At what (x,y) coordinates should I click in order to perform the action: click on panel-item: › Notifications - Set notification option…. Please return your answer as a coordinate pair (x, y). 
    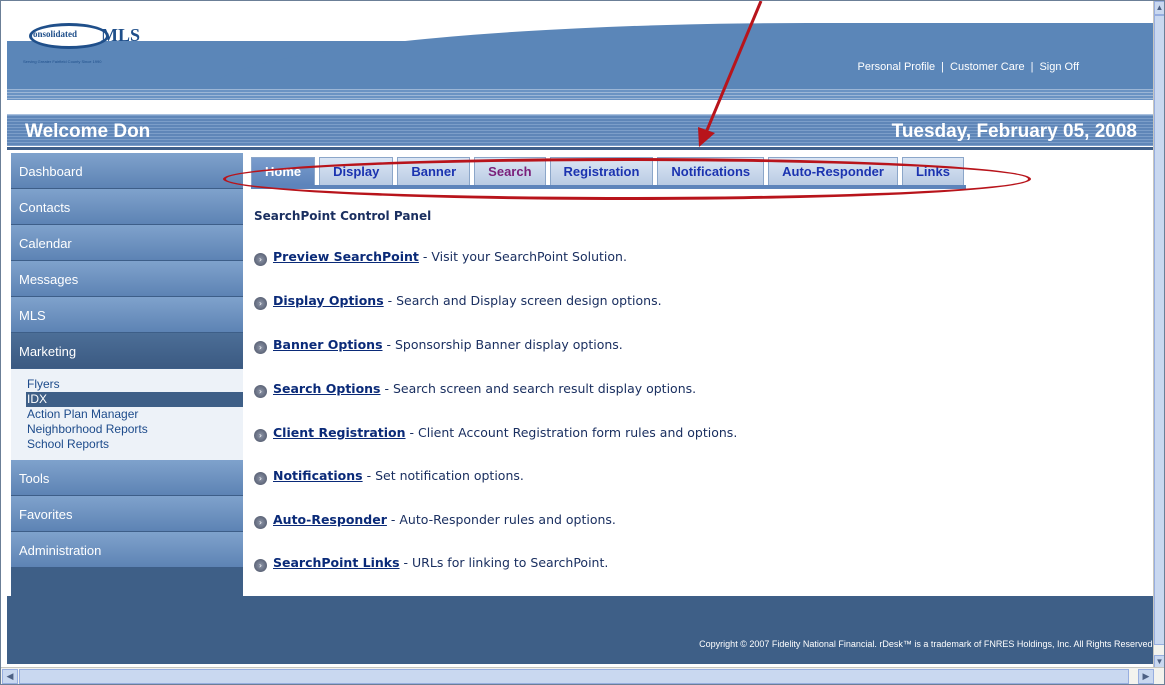
    Looking at the image, I should click on (389, 476).